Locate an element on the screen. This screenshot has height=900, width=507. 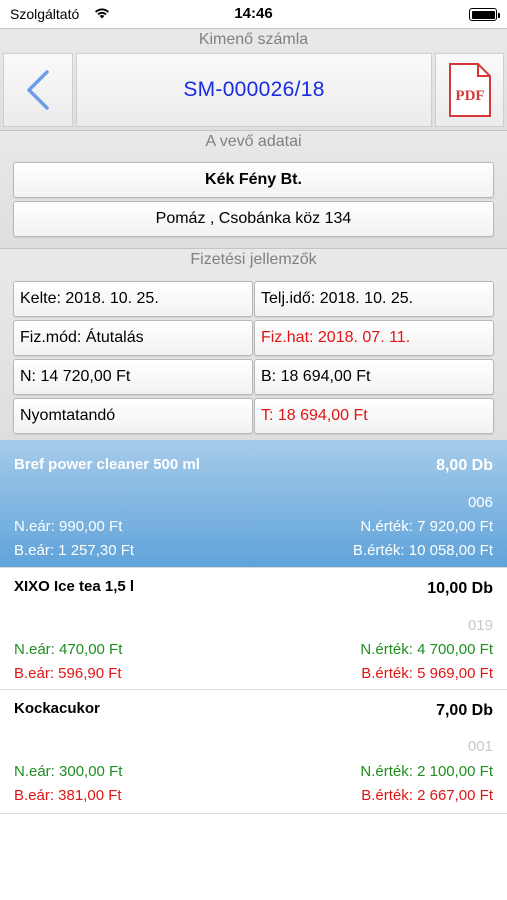
nav-bar: SM-000026/18 PDF is located at coordinates (253, 91).